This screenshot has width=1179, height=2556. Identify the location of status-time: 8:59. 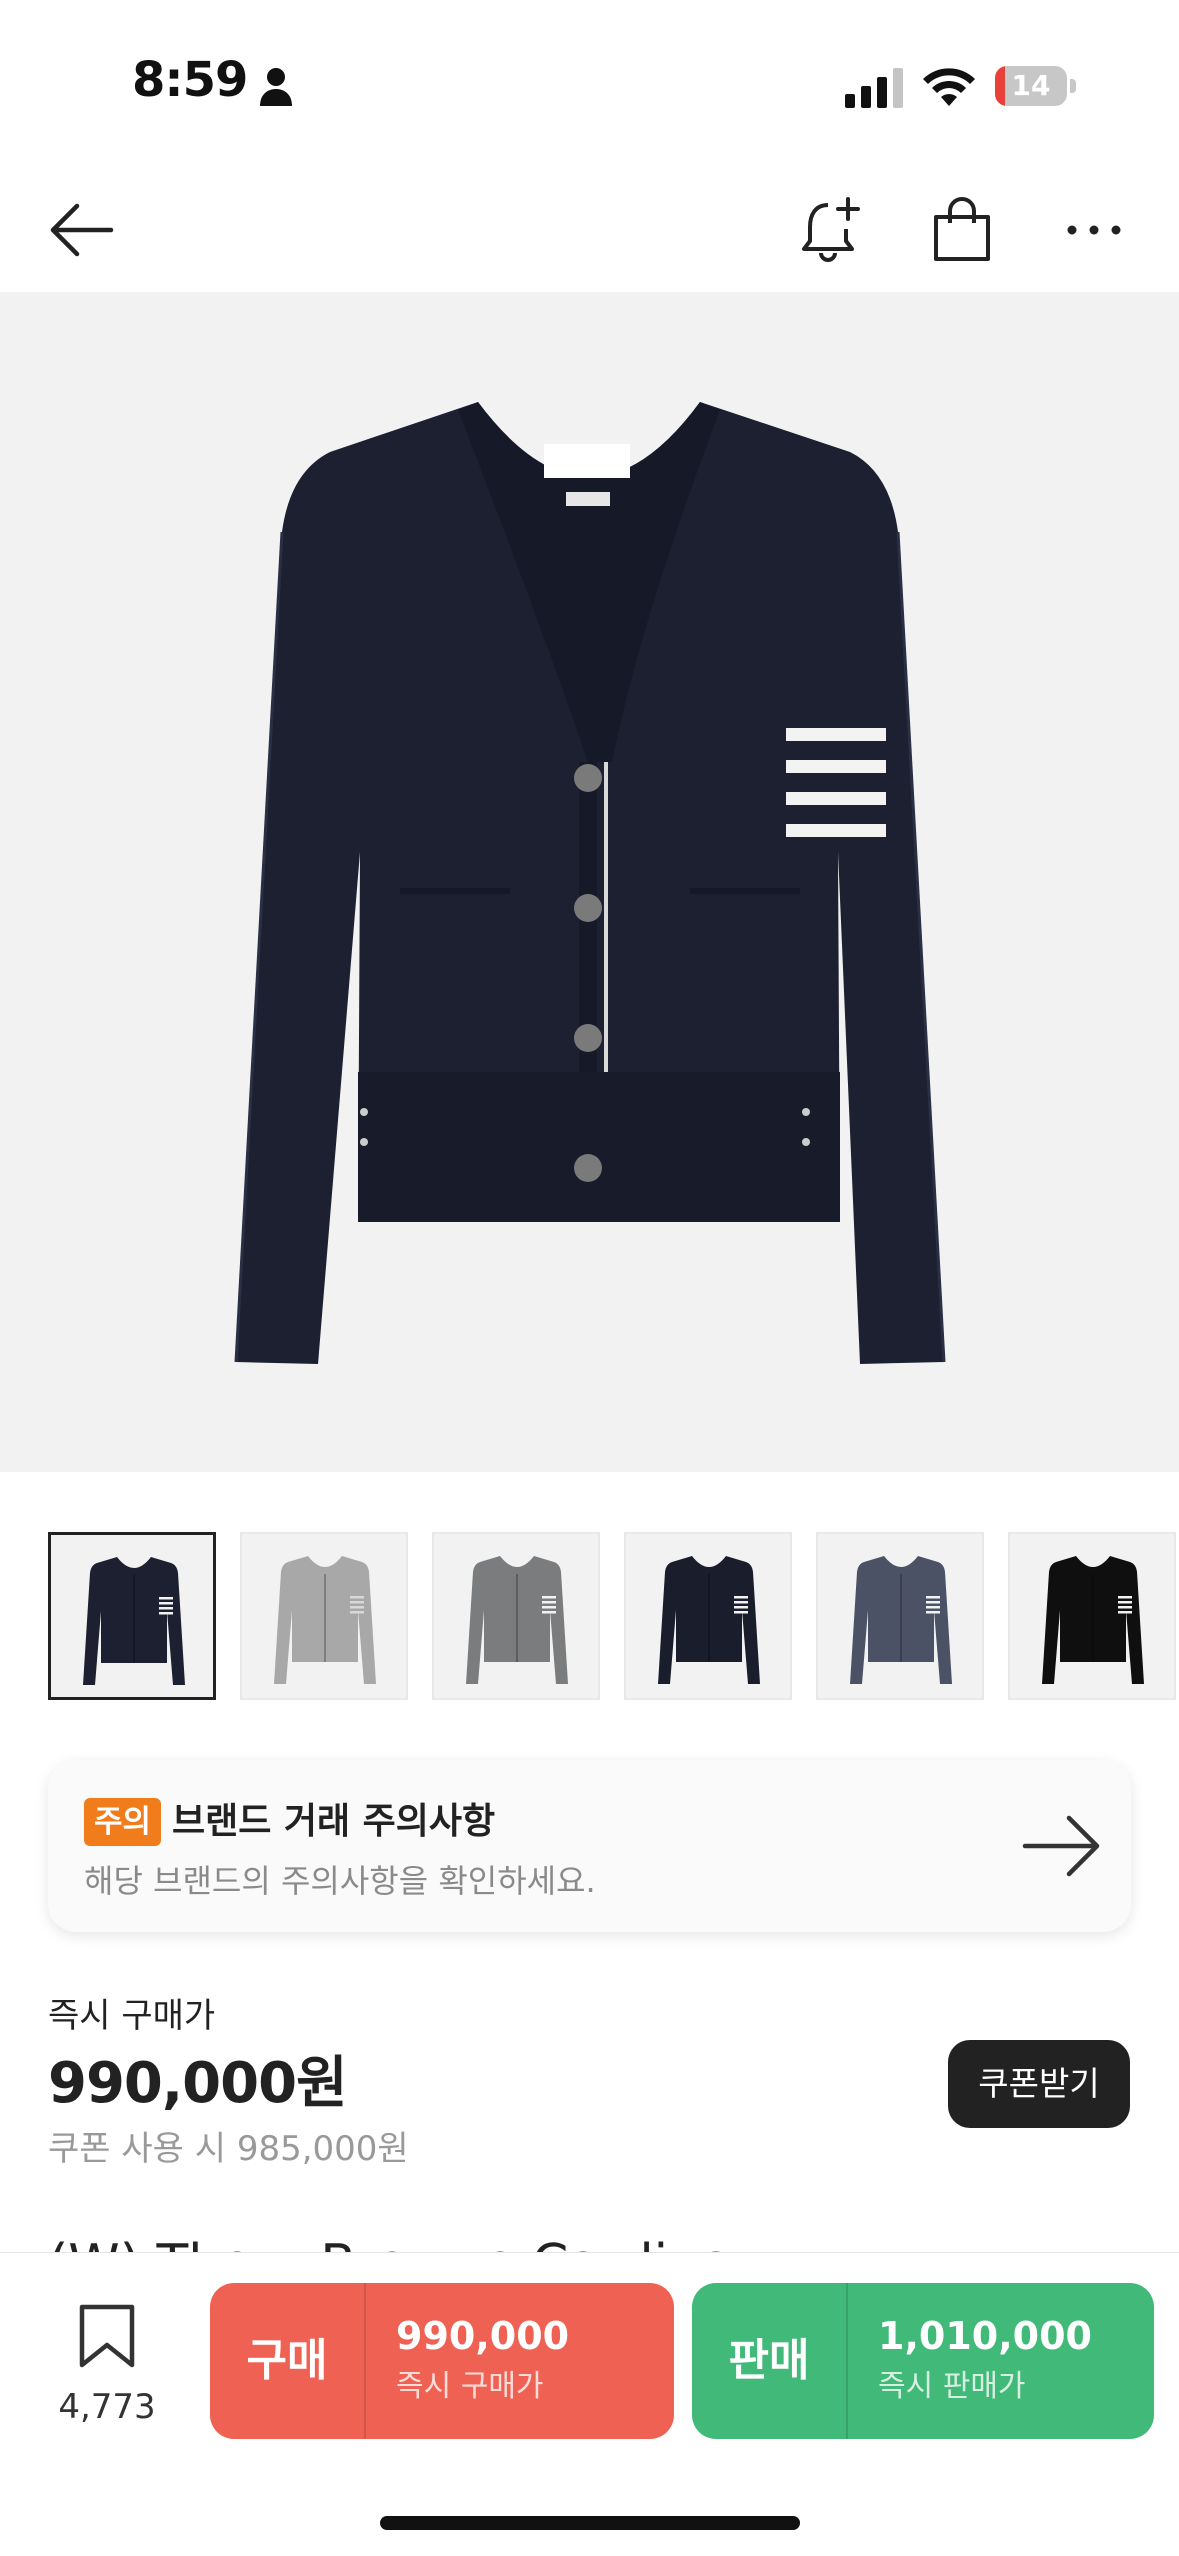
(190, 80).